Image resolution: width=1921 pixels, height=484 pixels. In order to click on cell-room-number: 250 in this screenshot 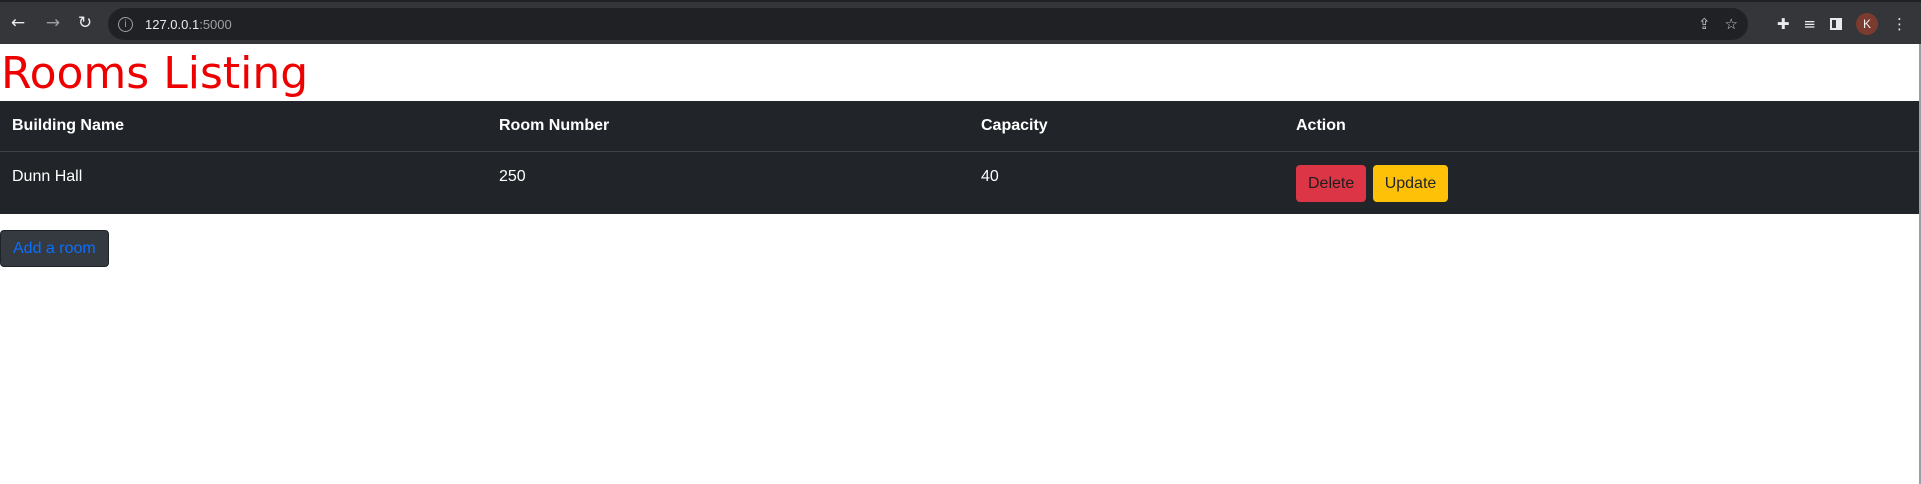, I will do `click(512, 176)`.